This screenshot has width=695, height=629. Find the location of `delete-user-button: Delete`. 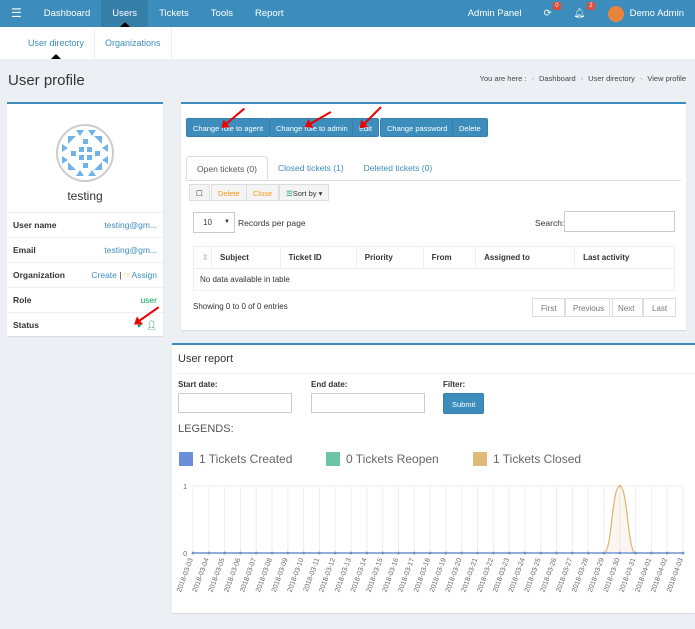

delete-user-button: Delete is located at coordinates (470, 127).